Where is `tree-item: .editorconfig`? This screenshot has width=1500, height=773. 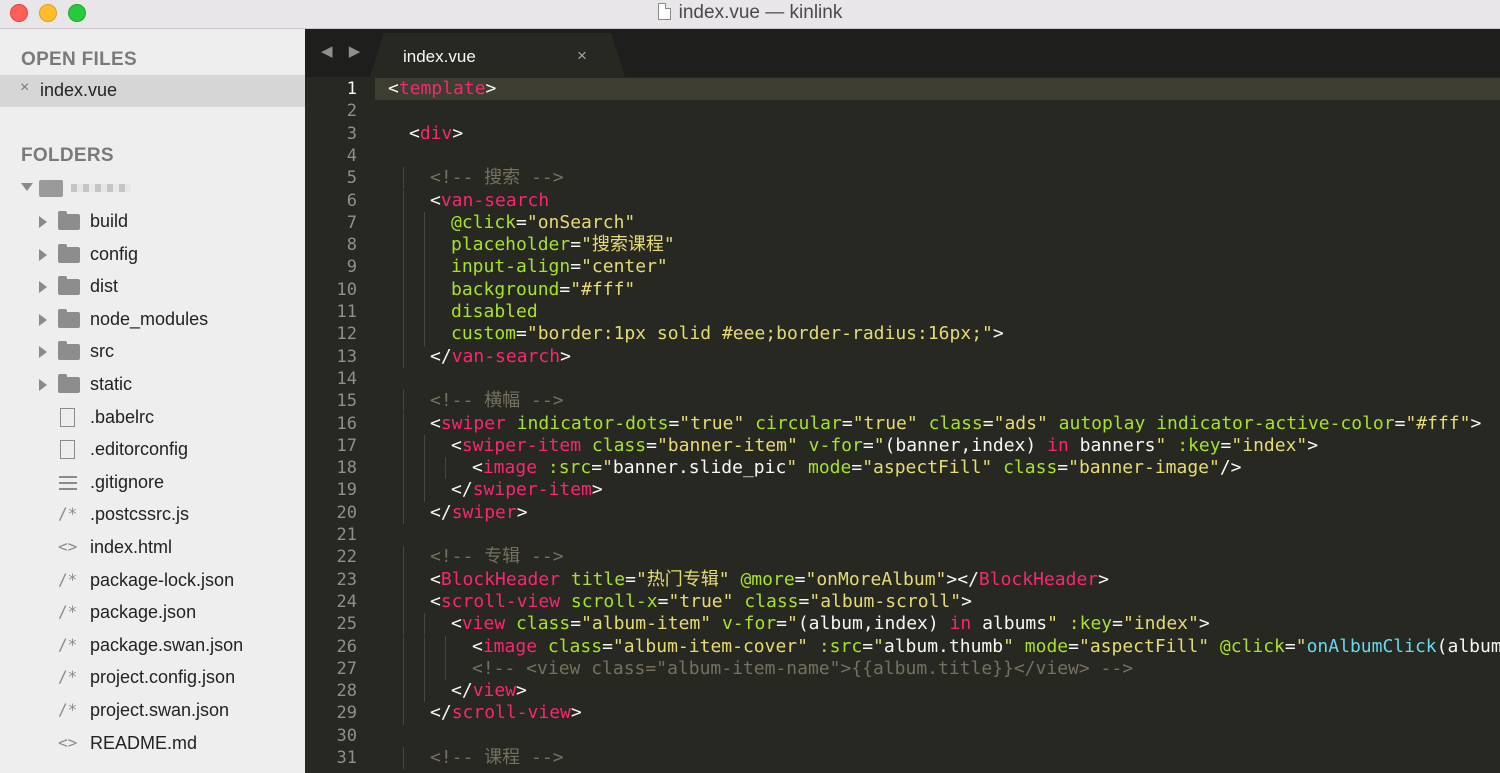 tree-item: .editorconfig is located at coordinates (152, 450).